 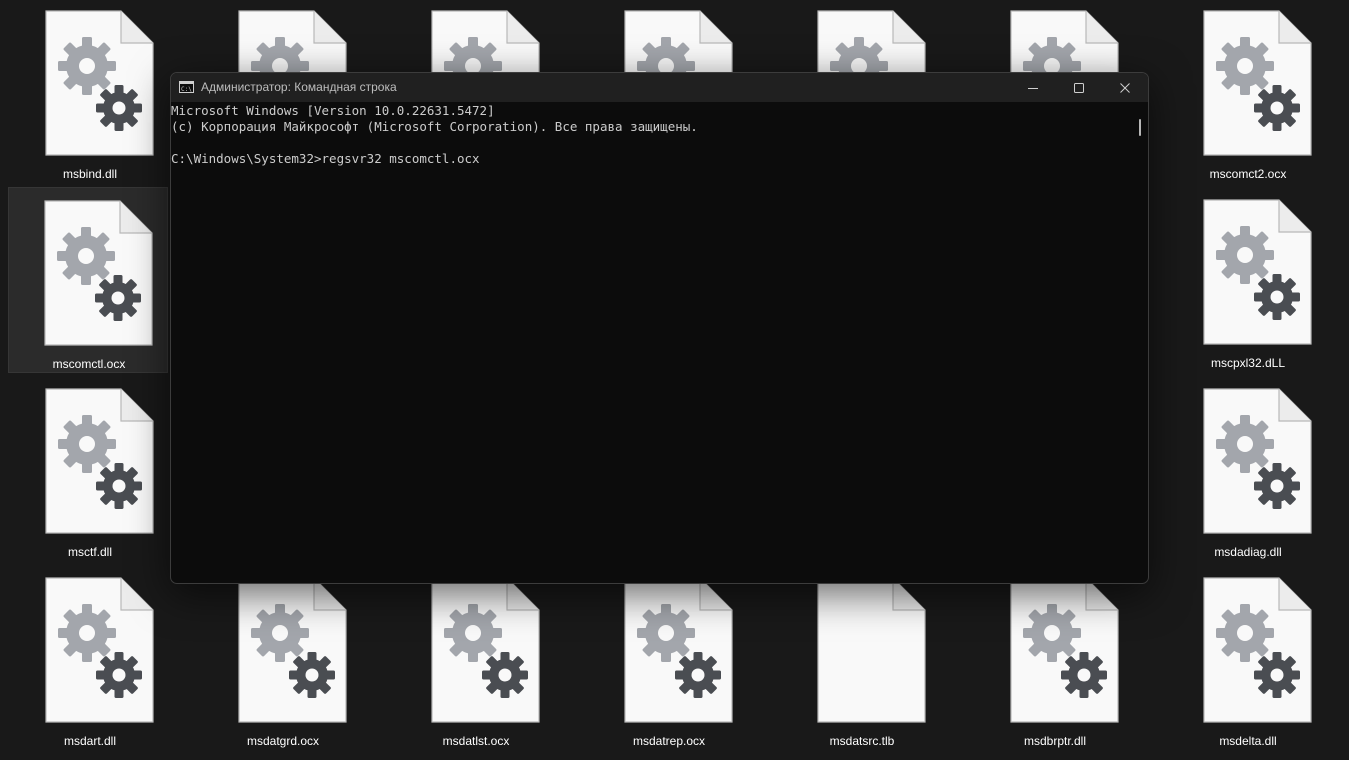 I want to click on desktop-file-tile: msbind.dll, so click(x=90, y=93).